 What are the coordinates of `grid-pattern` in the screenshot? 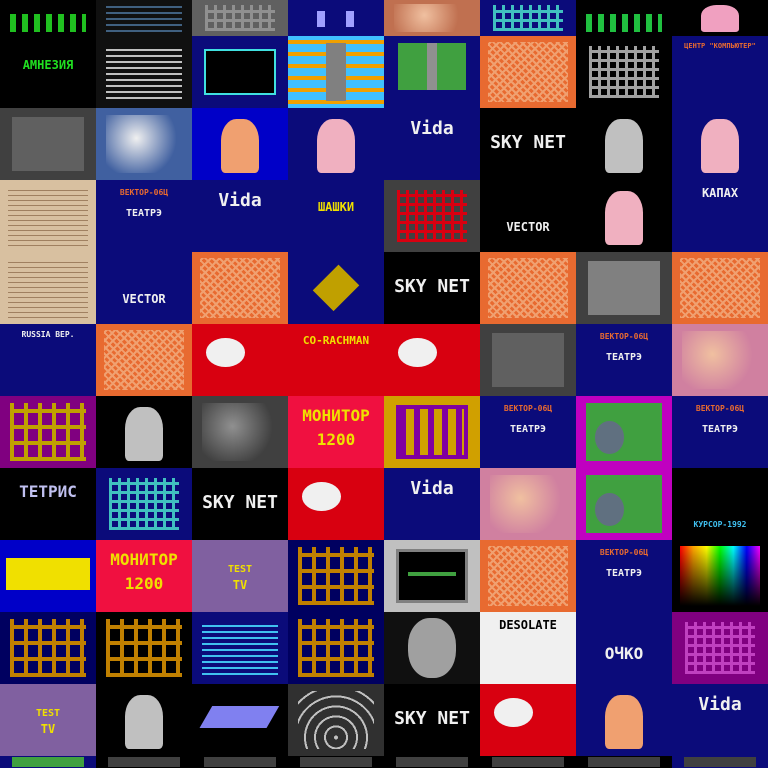 It's located at (720, 648).